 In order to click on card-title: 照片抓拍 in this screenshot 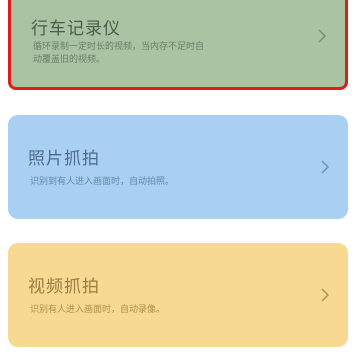, I will do `click(64, 159)`.